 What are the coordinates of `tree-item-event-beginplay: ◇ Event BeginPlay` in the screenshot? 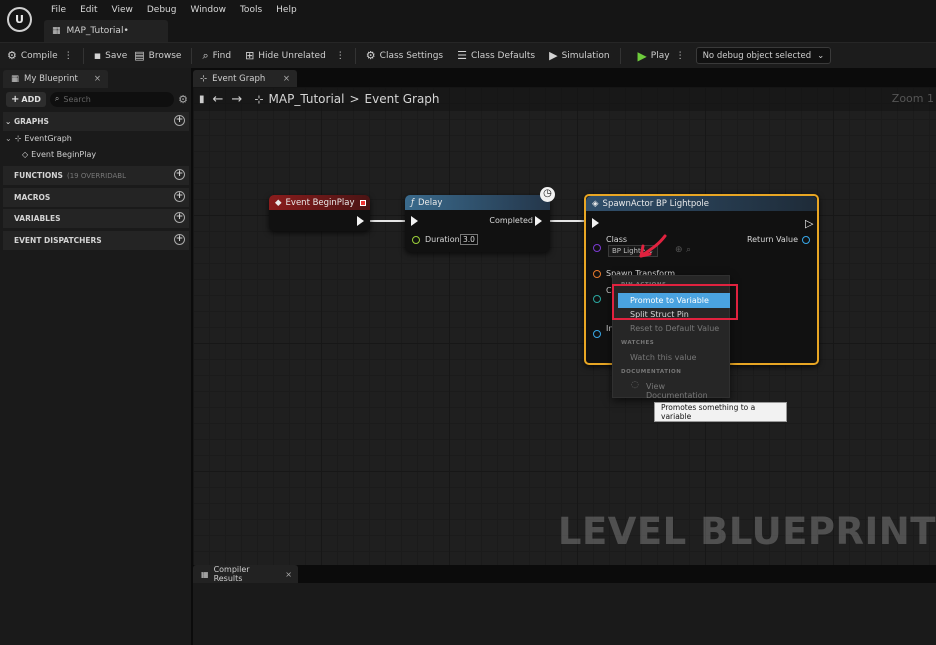 It's located at (59, 154).